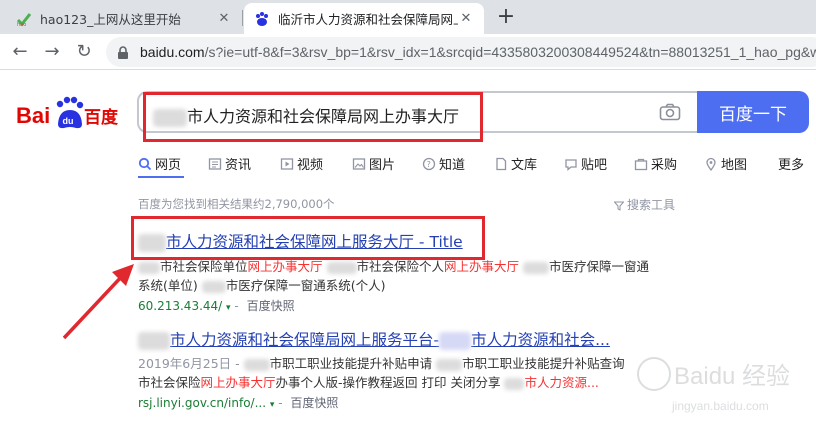  I want to click on tieba-icon, so click(571, 164).